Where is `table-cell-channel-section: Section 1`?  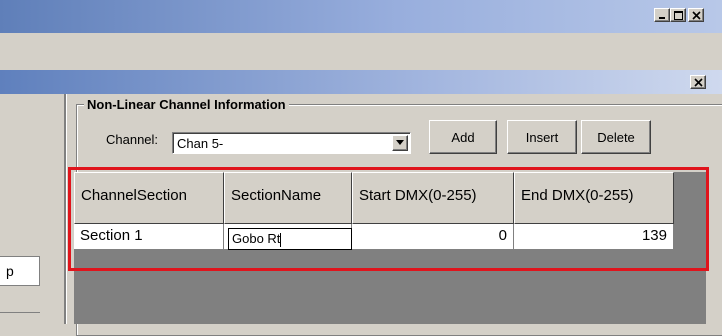 table-cell-channel-section: Section 1 is located at coordinates (149, 237).